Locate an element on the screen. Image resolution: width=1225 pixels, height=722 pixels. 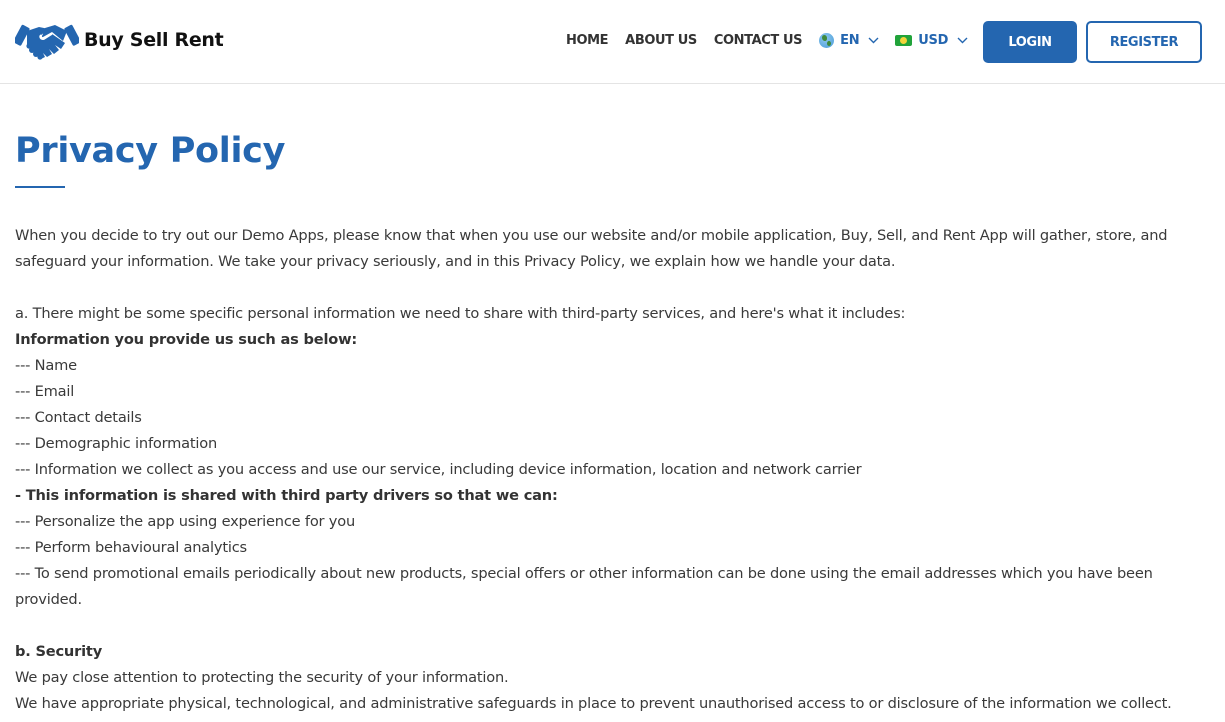
list-item: --- Email is located at coordinates (45, 391).